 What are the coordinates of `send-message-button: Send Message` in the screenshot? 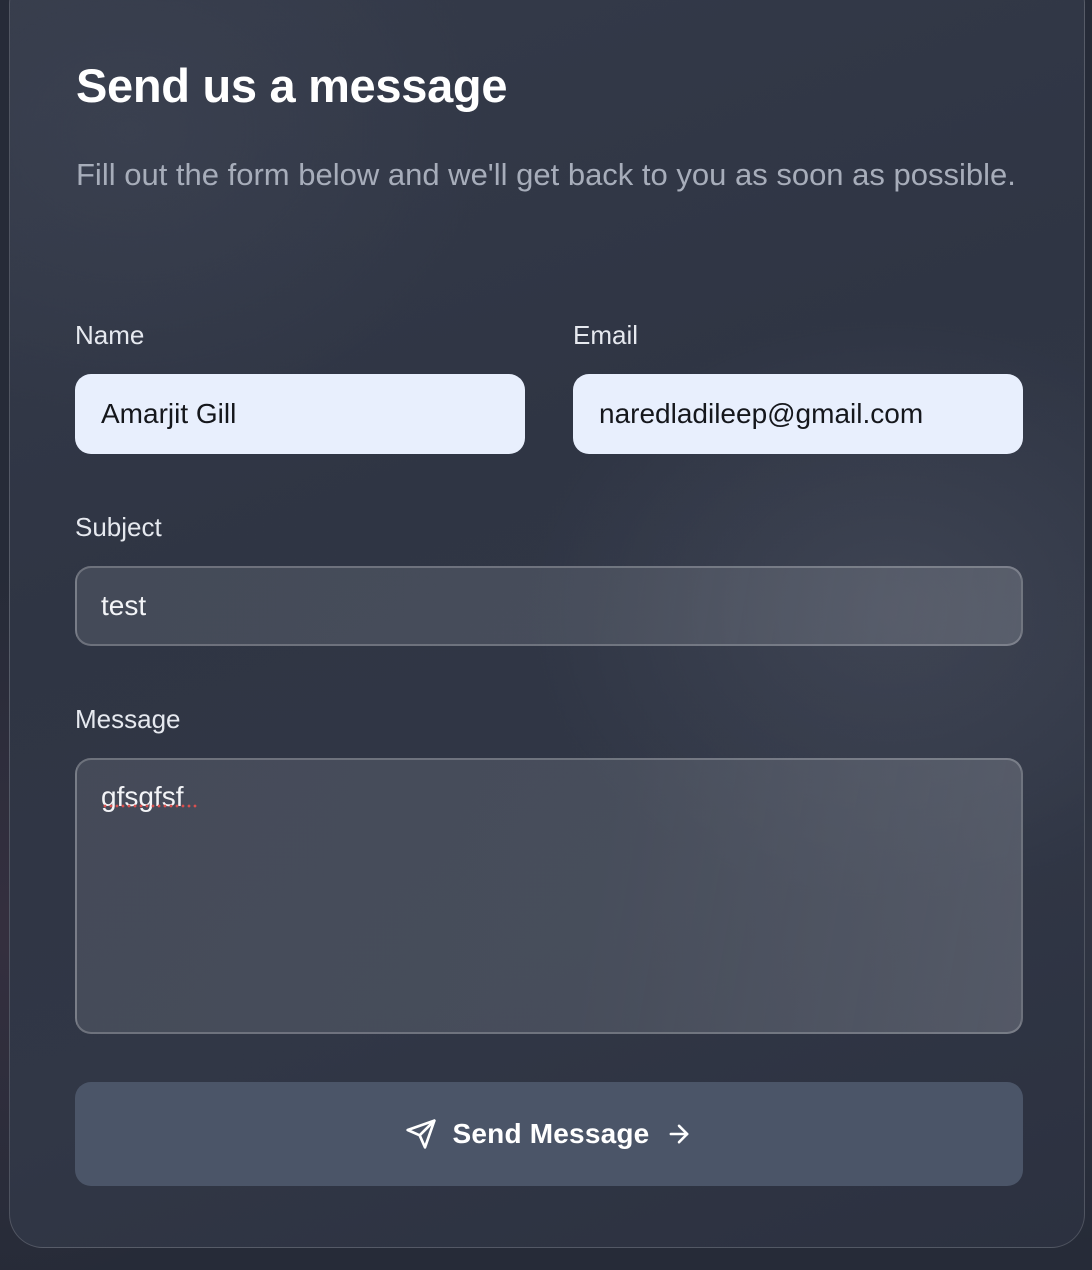 It's located at (549, 1134).